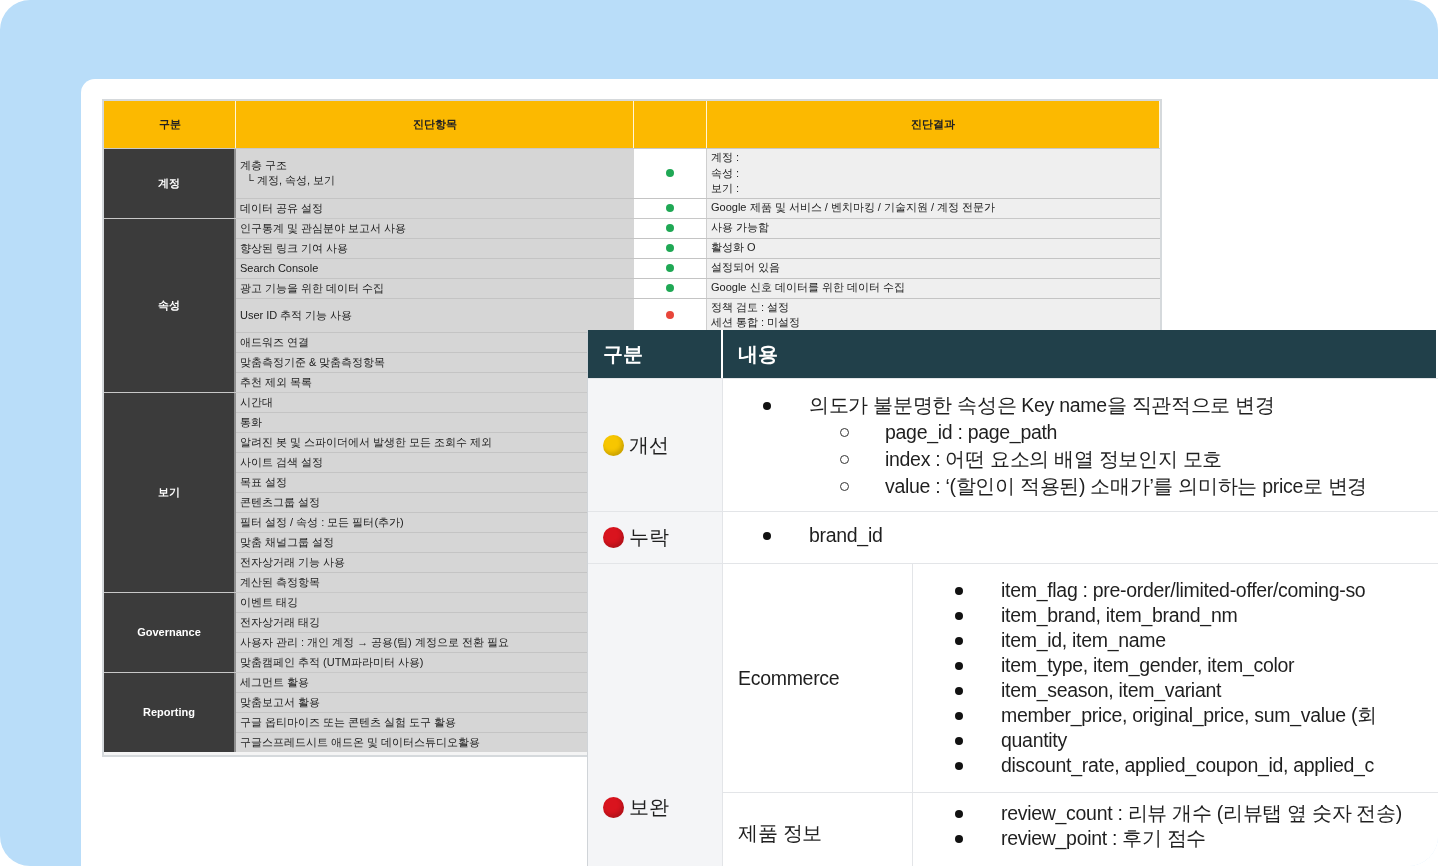 The width and height of the screenshot is (1438, 866). Describe the element at coordinates (971, 432) in the screenshot. I see `list-item-text: page_id : page_path` at that location.